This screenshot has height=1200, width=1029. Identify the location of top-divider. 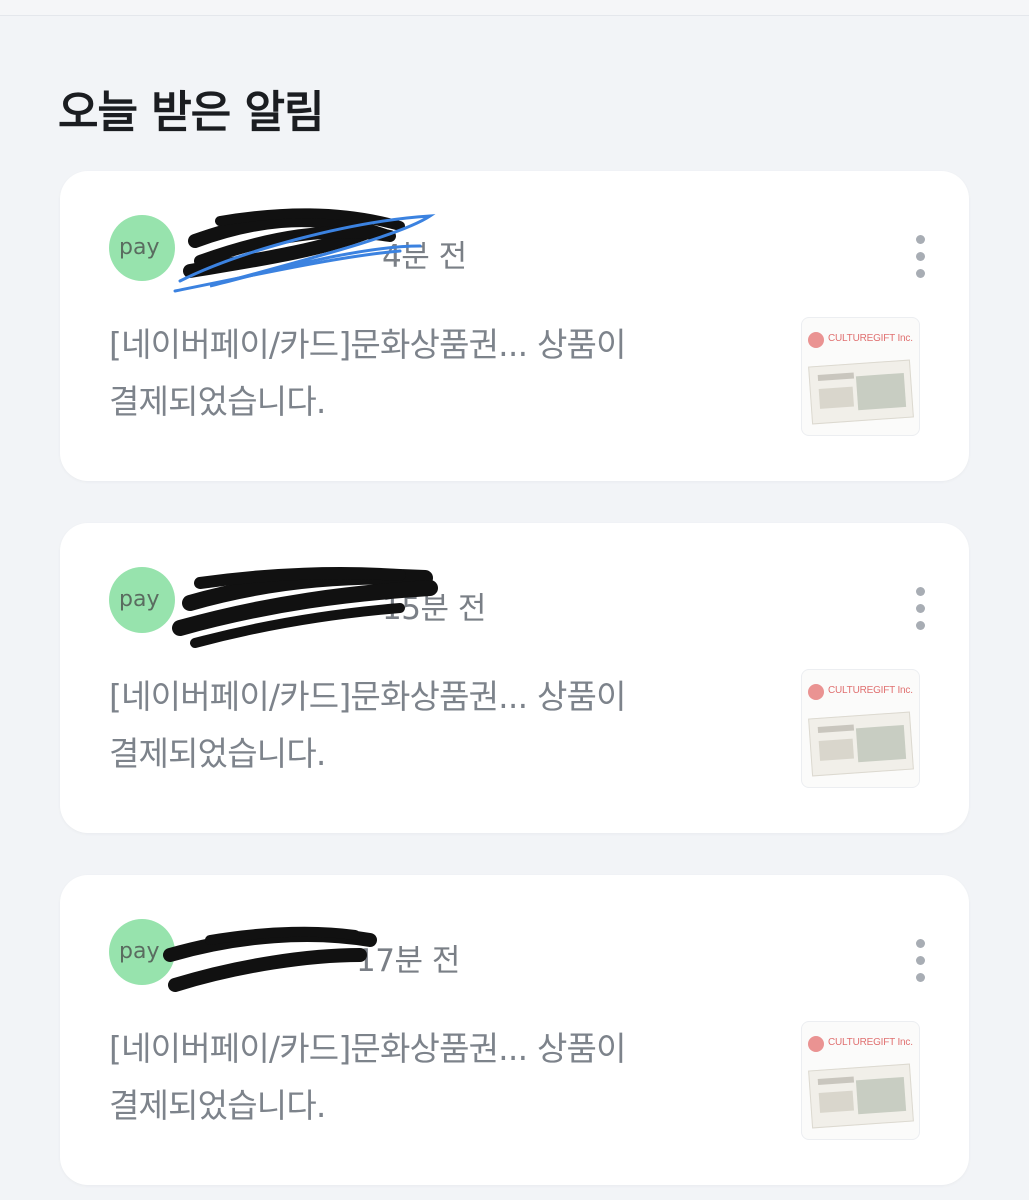
(514, 8).